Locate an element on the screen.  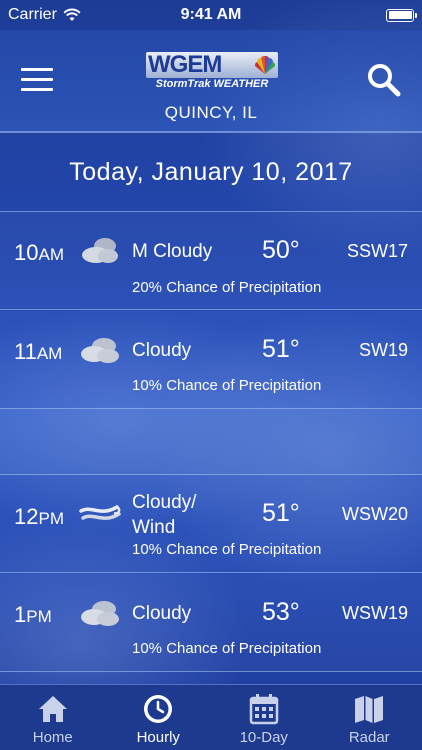
clock-icon is located at coordinates (158, 709).